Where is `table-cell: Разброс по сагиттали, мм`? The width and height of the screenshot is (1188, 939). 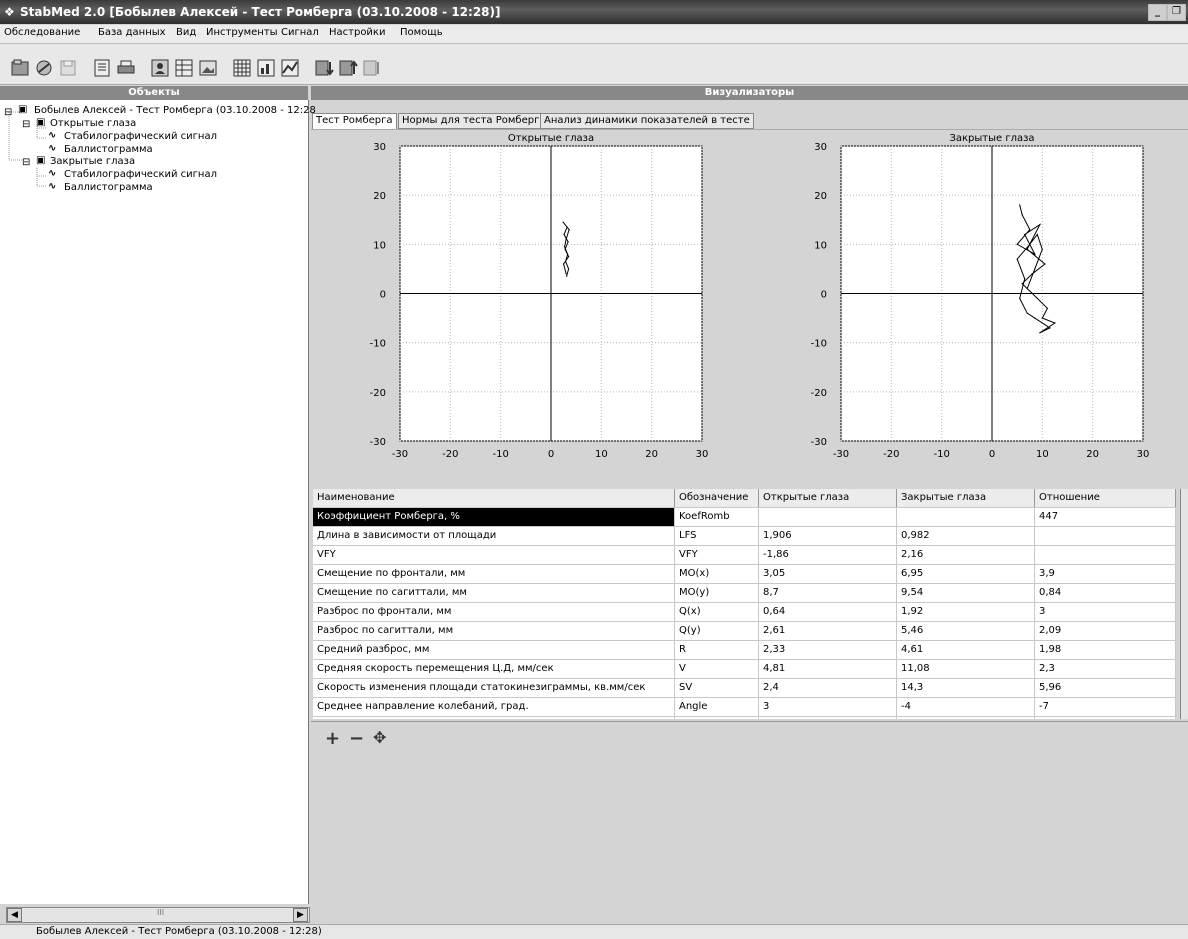 table-cell: Разброс по сагиттали, мм is located at coordinates (494, 631).